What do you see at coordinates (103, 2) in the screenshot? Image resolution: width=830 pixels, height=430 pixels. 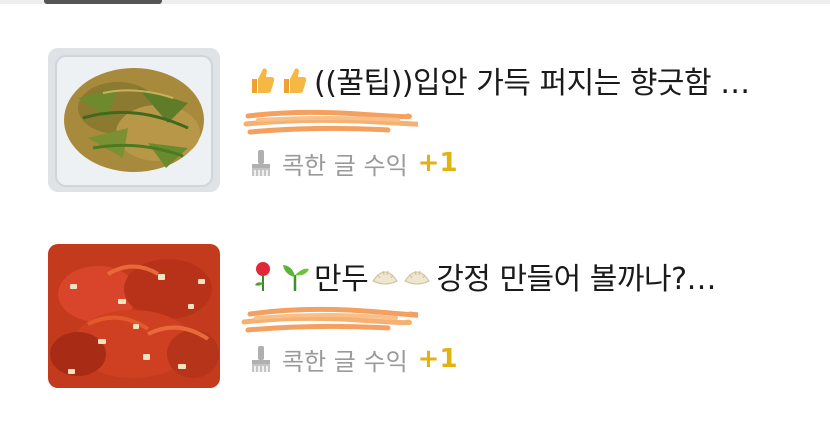 I see `active-tab-indicator` at bounding box center [103, 2].